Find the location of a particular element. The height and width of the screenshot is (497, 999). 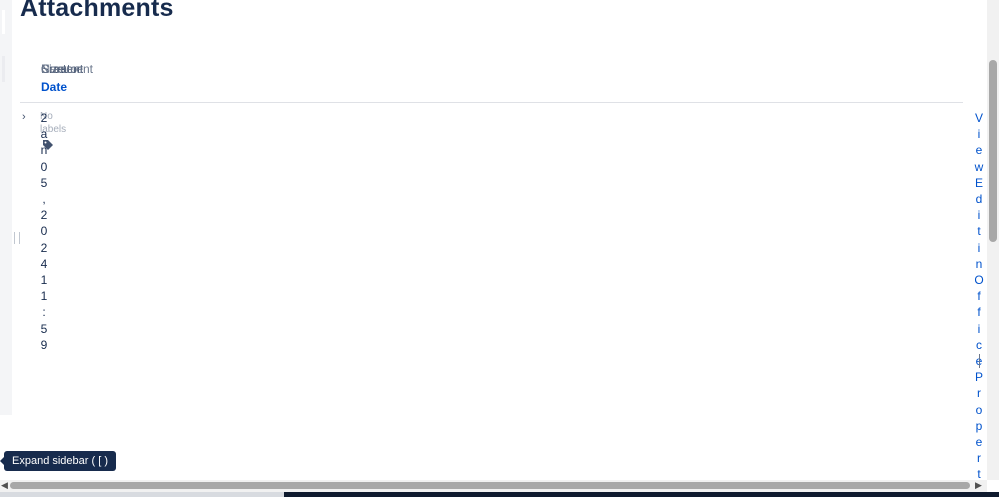

page-title: Attachments is located at coordinates (97, 11).